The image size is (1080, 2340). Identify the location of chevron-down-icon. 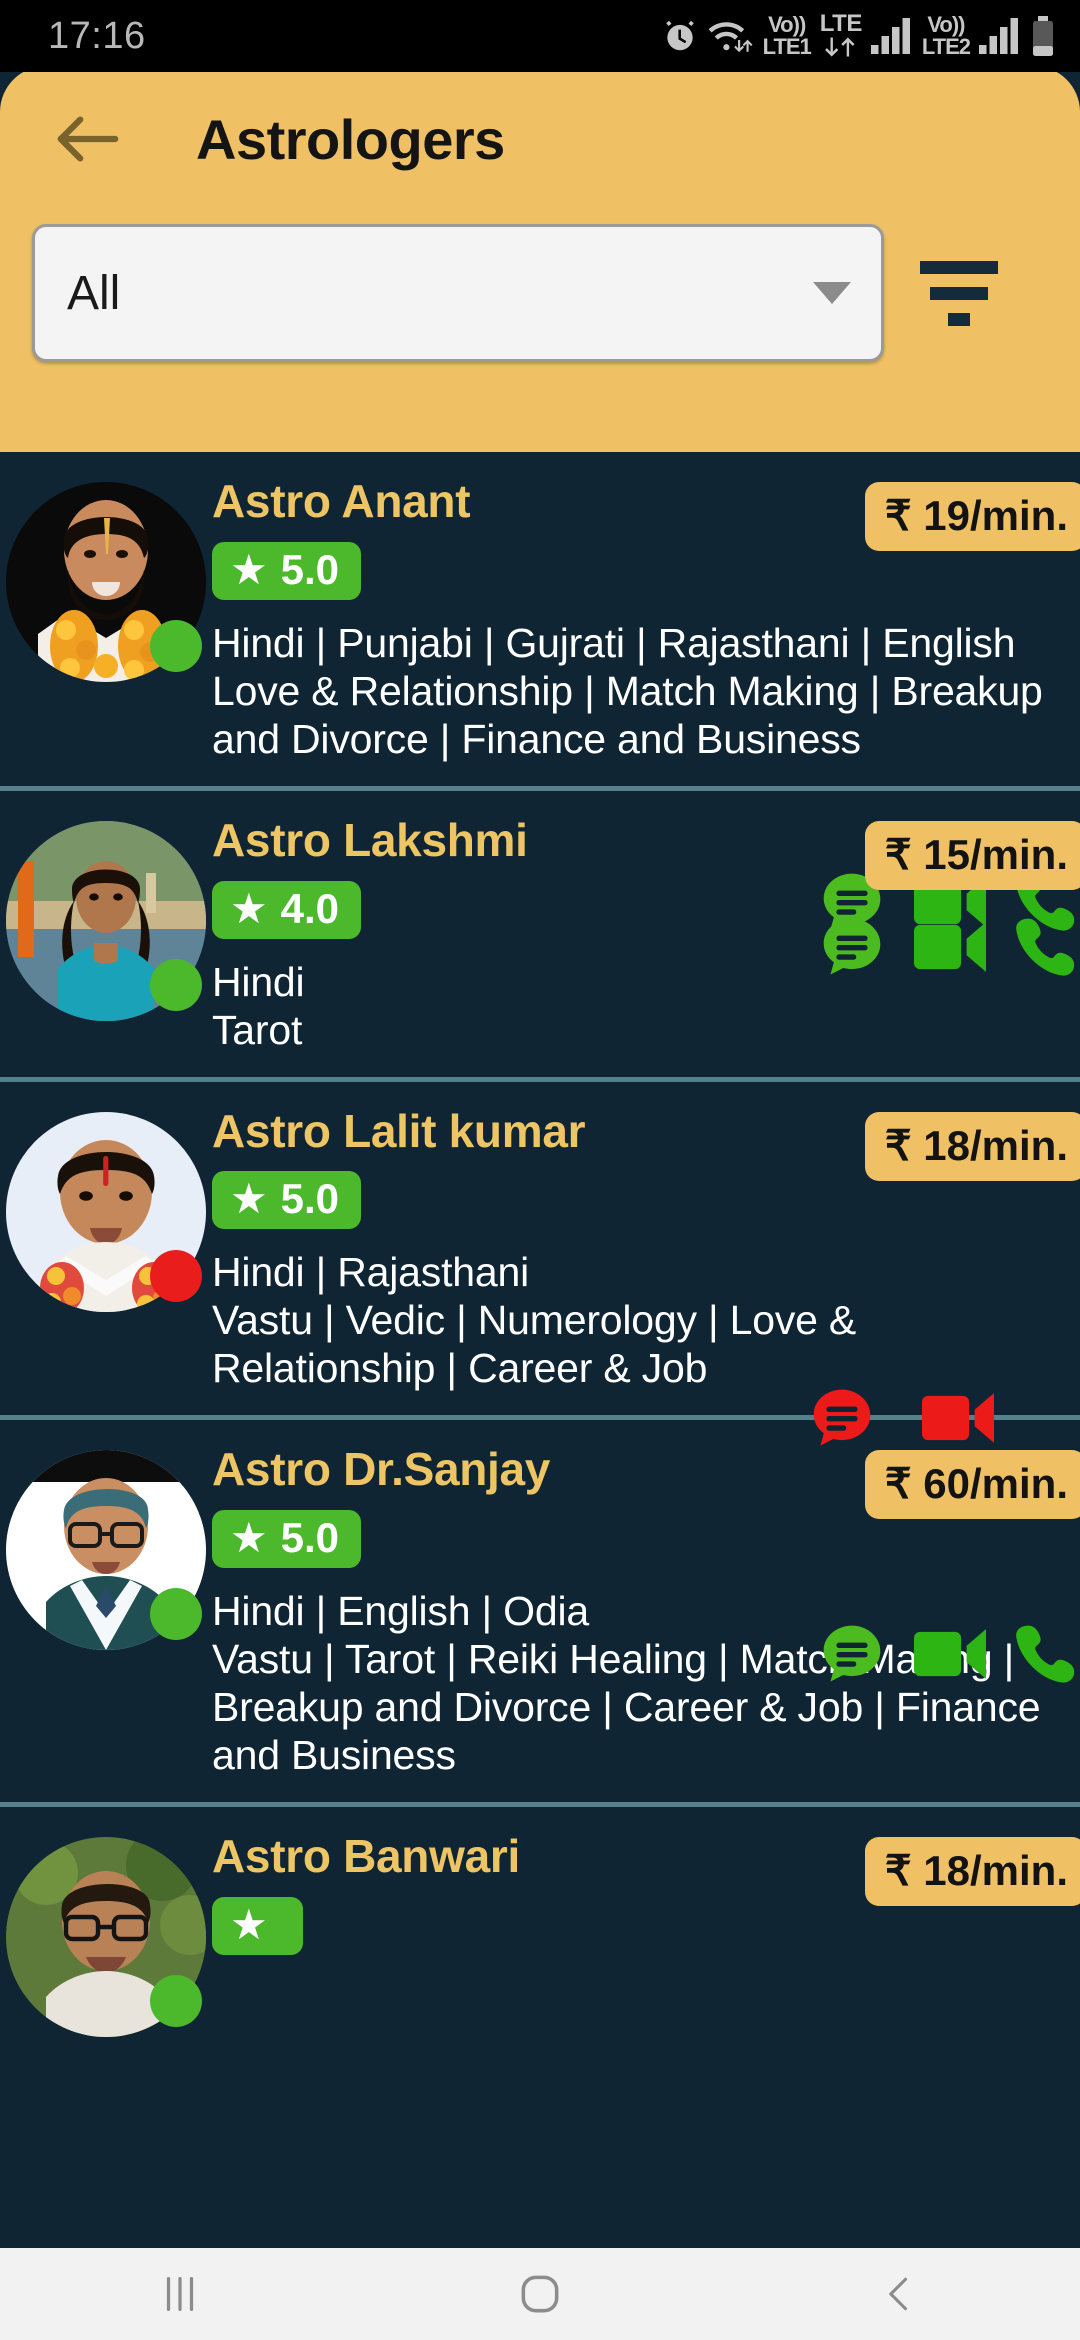
(832, 293).